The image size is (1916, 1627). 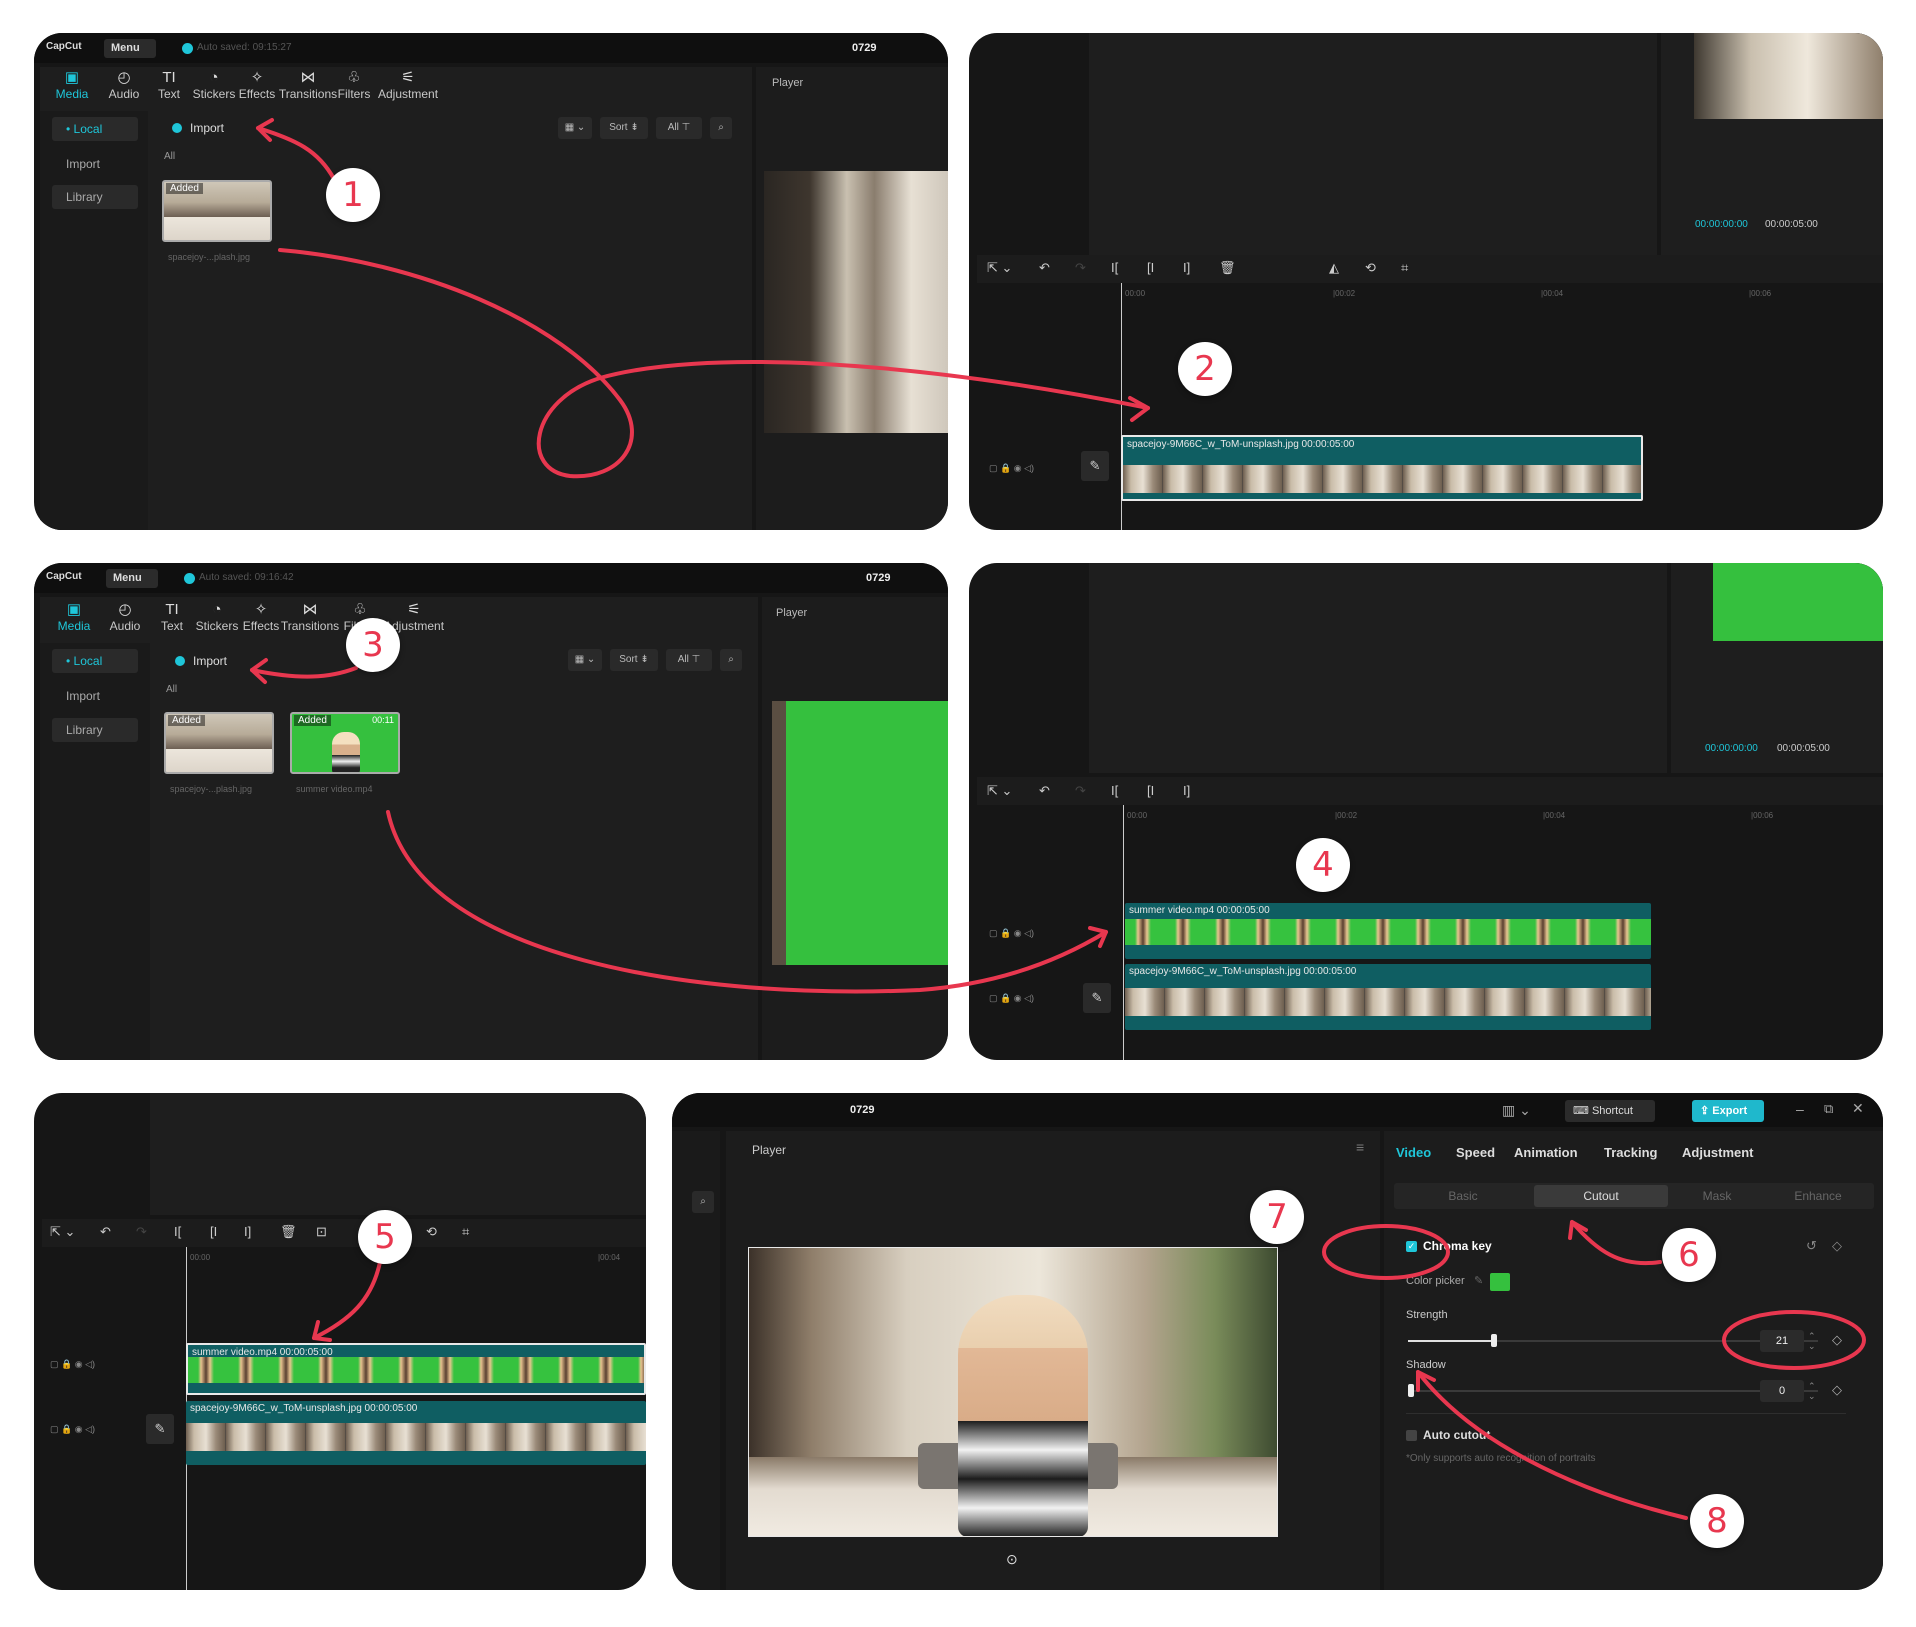 What do you see at coordinates (1717, 1196) in the screenshot?
I see `subtab-mask: Mask` at bounding box center [1717, 1196].